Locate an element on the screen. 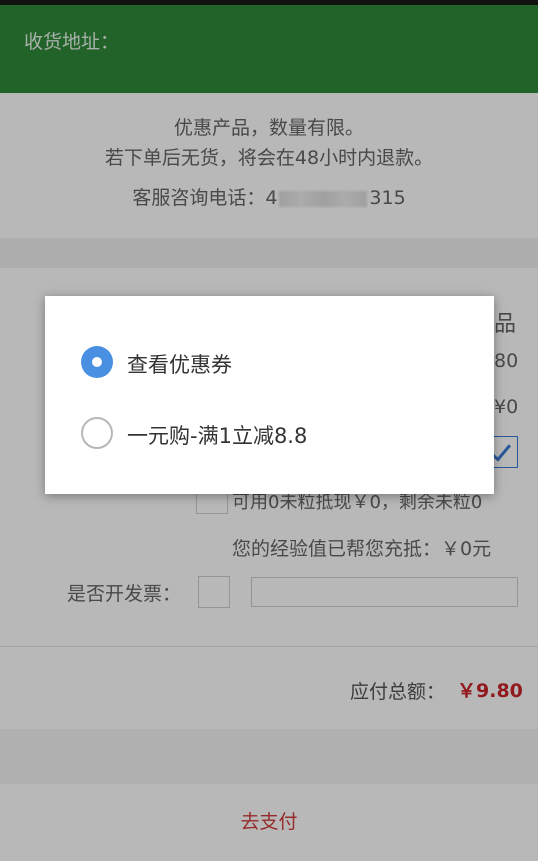 This screenshot has width=538, height=861. option-label: 一元购-满1立减8.8 is located at coordinates (217, 436).